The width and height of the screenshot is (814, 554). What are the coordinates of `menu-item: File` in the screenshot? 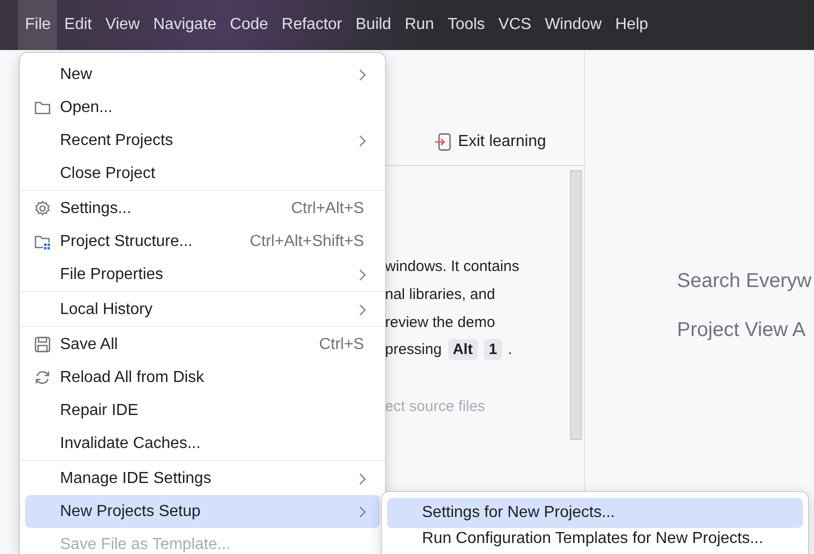 It's located at (37, 25).